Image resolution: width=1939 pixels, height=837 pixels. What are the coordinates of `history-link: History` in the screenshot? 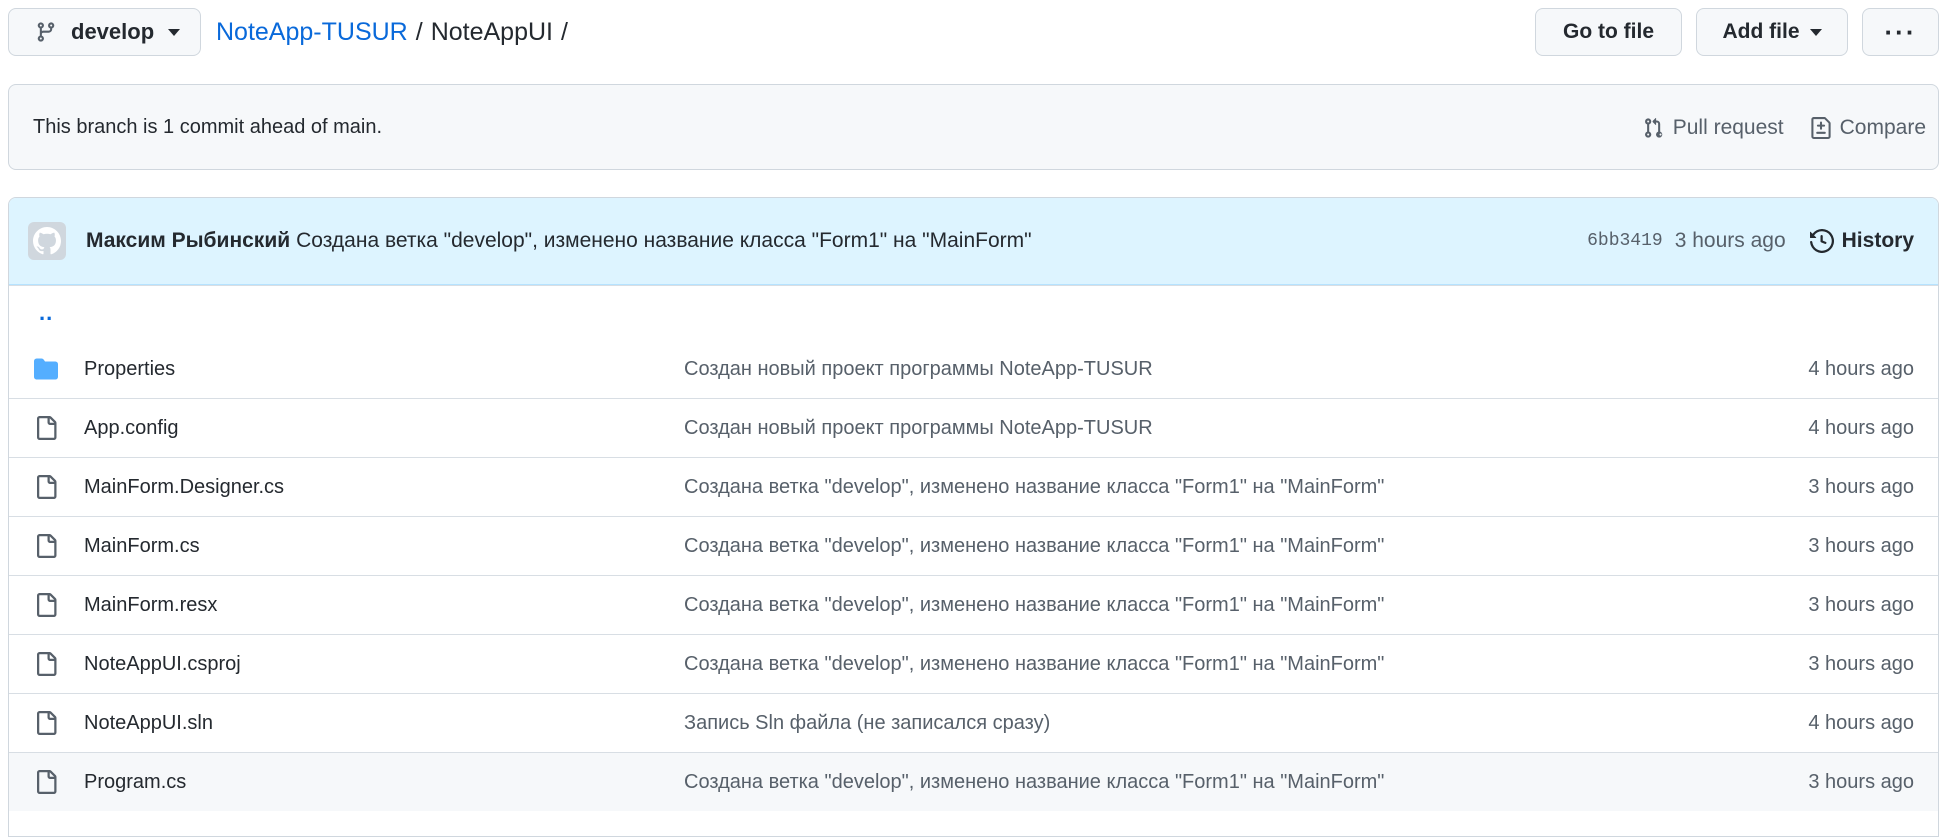 It's located at (1861, 241).